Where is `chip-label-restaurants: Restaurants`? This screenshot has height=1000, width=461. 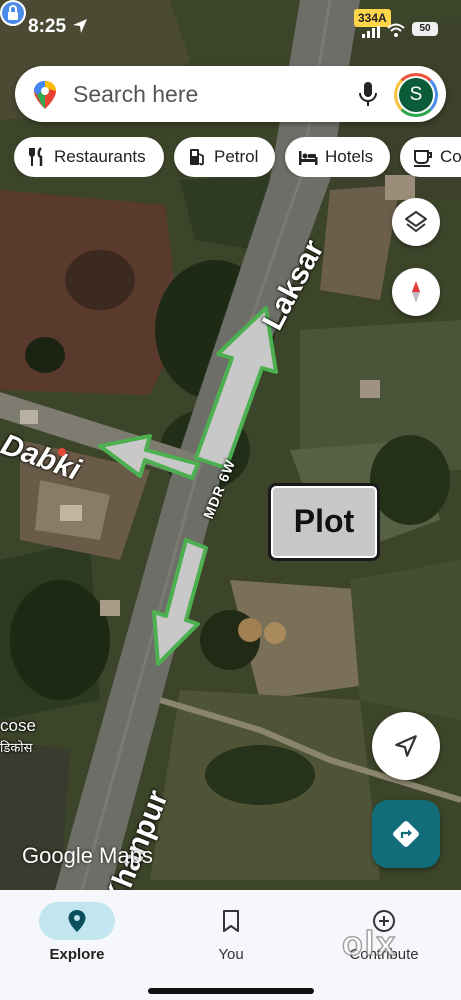
chip-label-restaurants: Restaurants is located at coordinates (100, 156).